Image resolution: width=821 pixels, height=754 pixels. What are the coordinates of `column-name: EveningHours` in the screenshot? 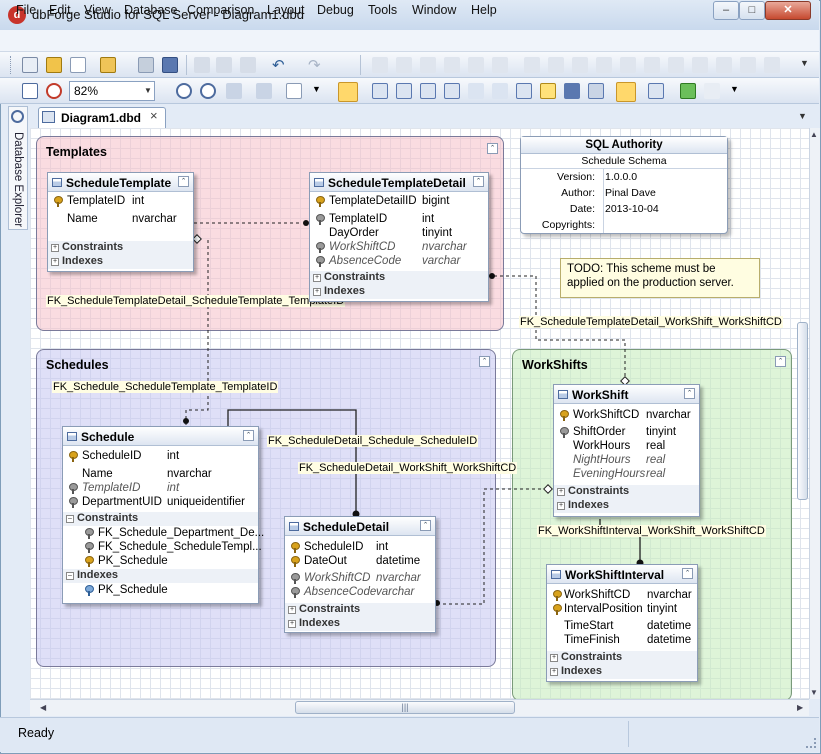 It's located at (609, 474).